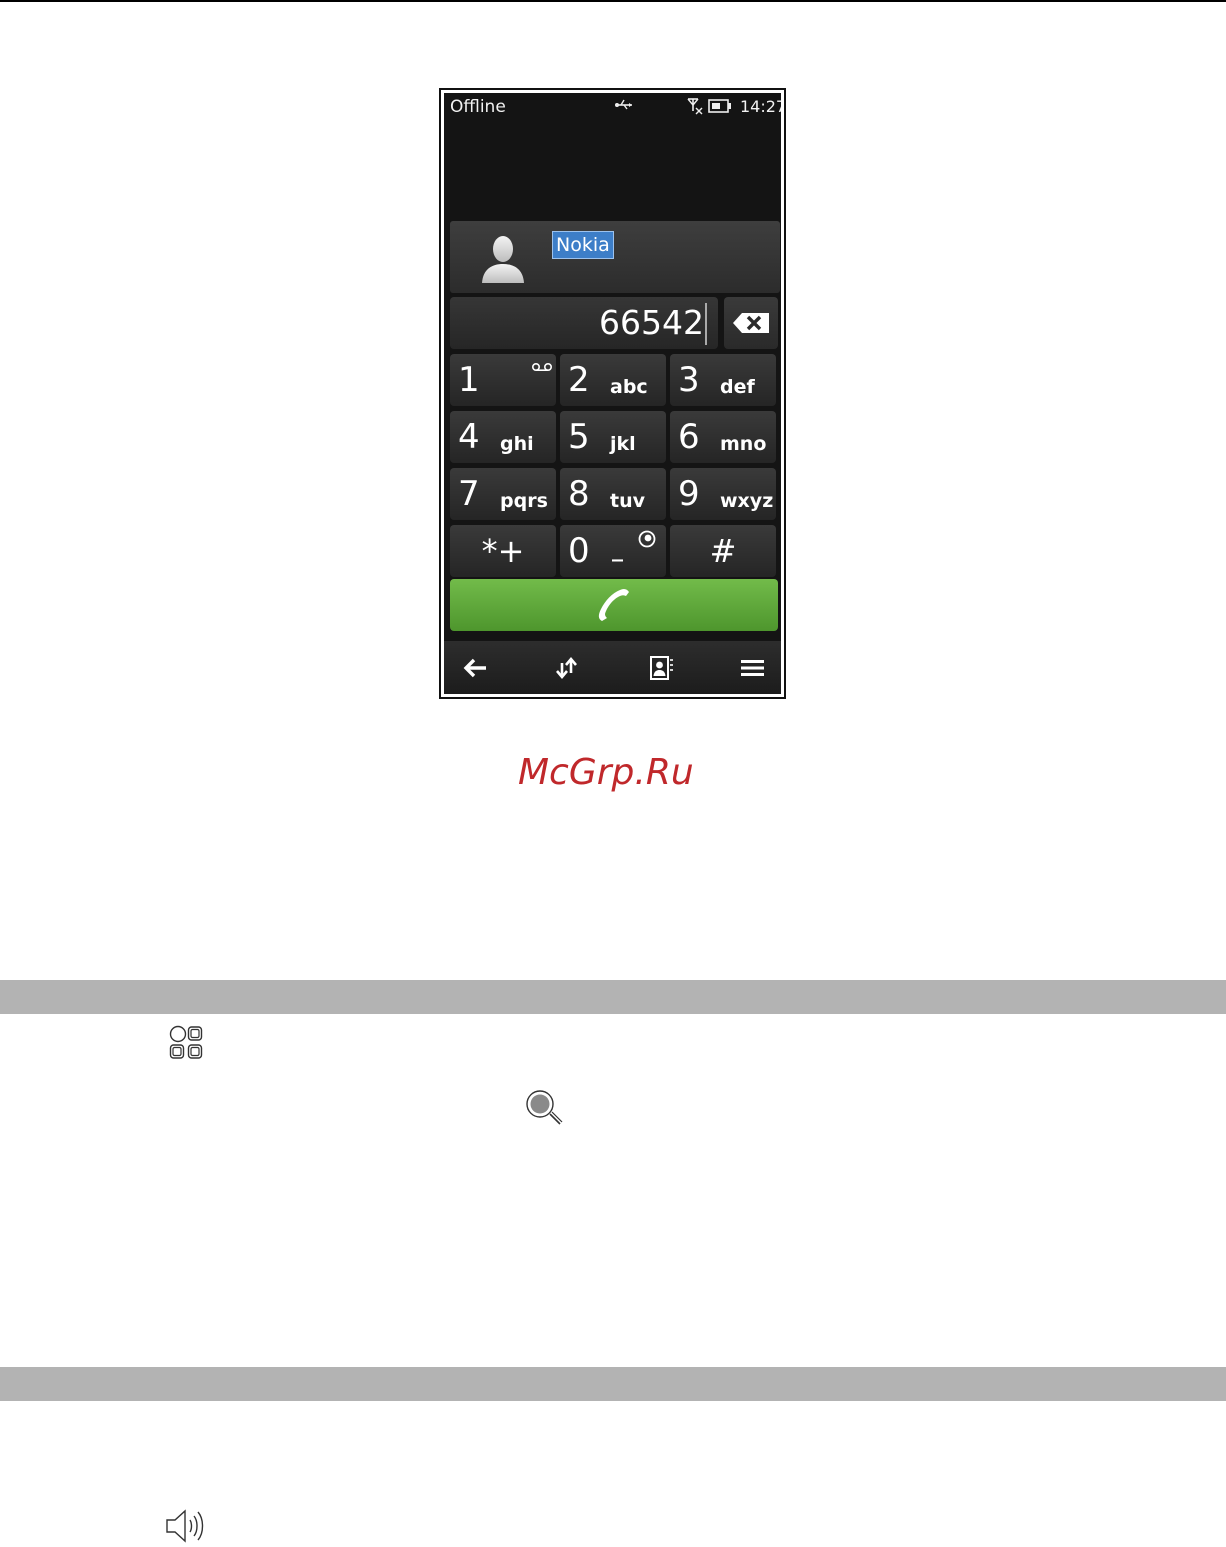 The height and width of the screenshot is (1547, 1226). What do you see at coordinates (753, 668) in the screenshot?
I see `menu-icon` at bounding box center [753, 668].